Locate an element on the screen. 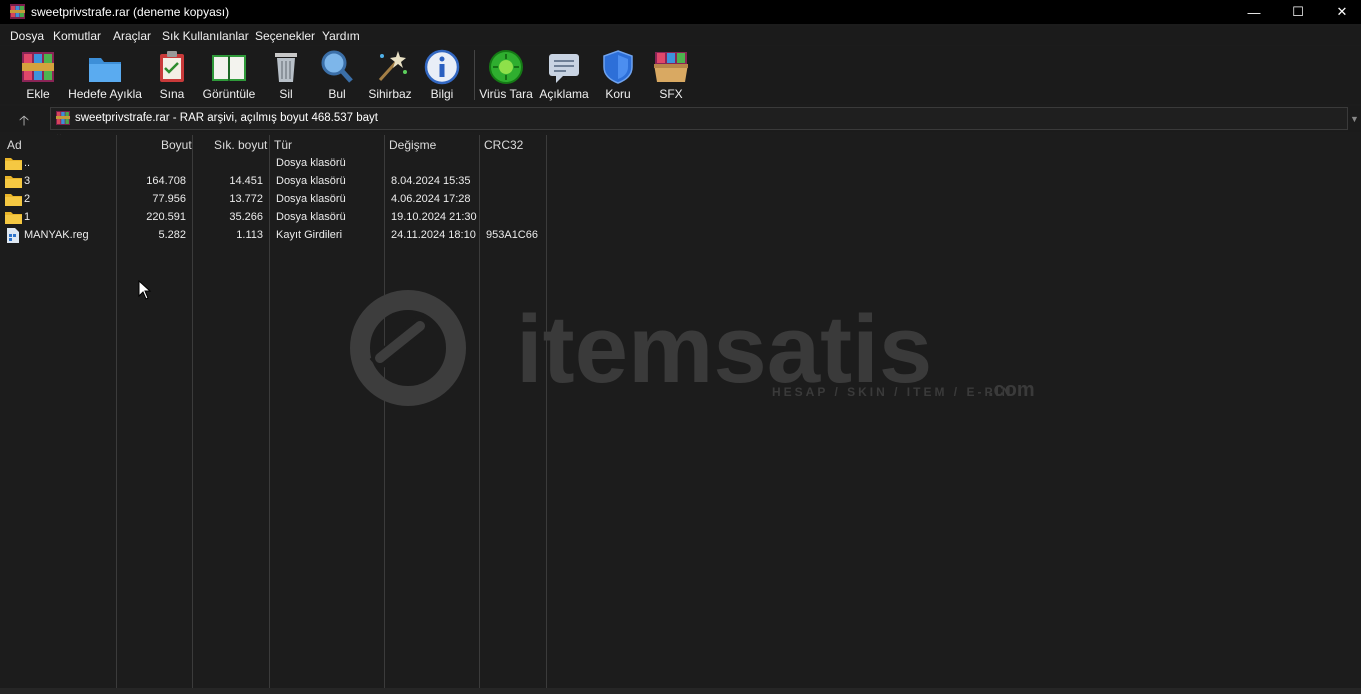  wizard-wand-icon is located at coordinates (392, 66).